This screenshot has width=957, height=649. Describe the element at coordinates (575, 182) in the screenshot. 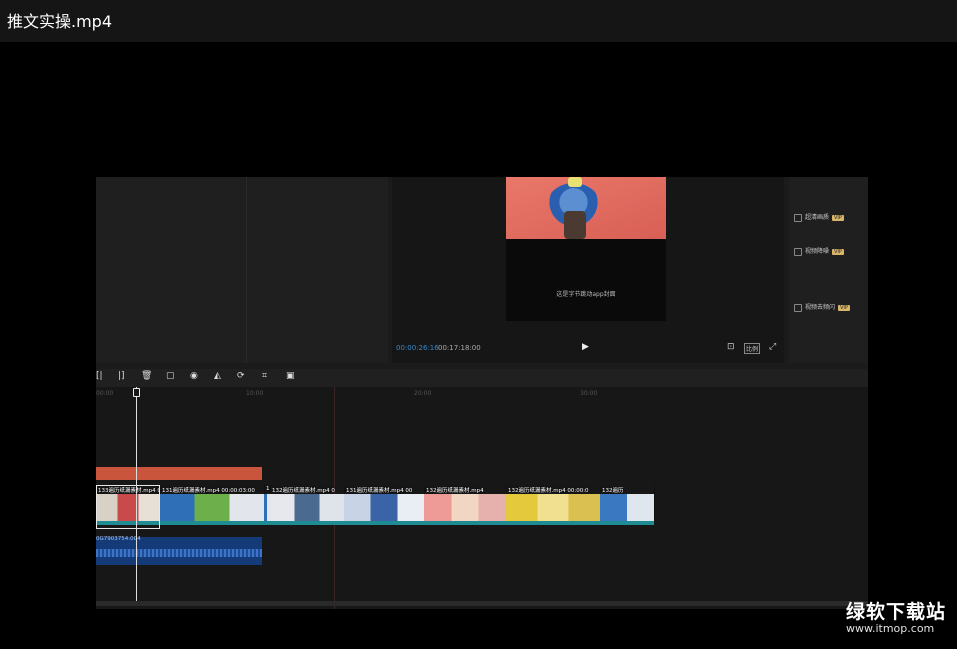

I see `cap-illustration` at that location.